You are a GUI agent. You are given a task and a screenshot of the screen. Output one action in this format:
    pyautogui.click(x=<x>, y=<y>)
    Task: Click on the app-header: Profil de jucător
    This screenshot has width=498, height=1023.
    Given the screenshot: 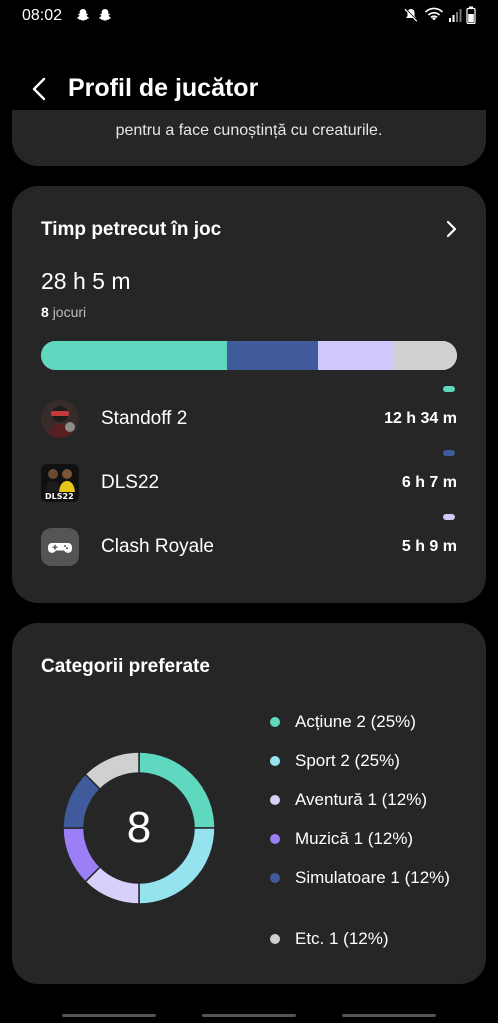 What is the action you would take?
    pyautogui.click(x=249, y=88)
    